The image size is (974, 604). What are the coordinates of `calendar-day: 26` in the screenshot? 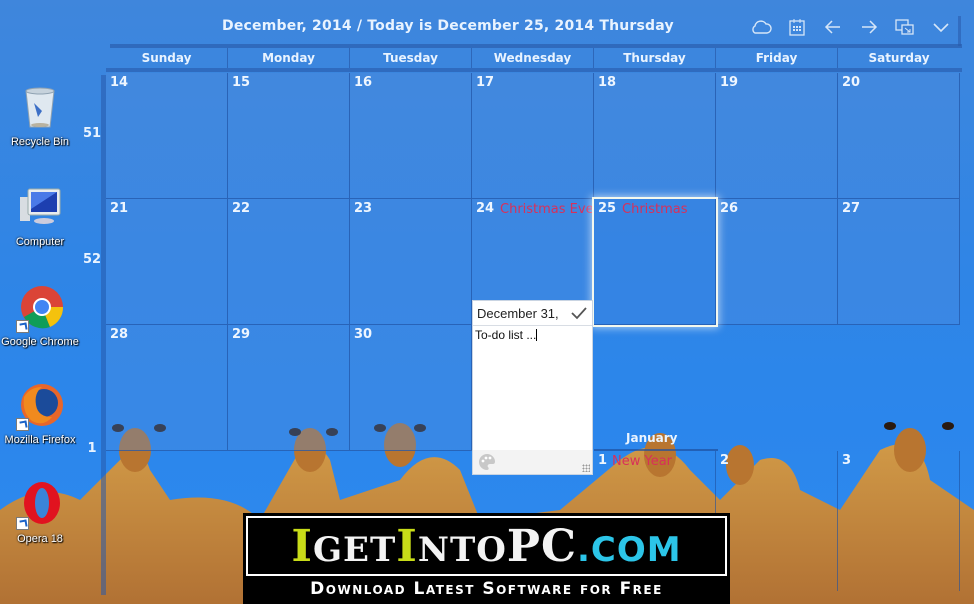 It's located at (777, 262).